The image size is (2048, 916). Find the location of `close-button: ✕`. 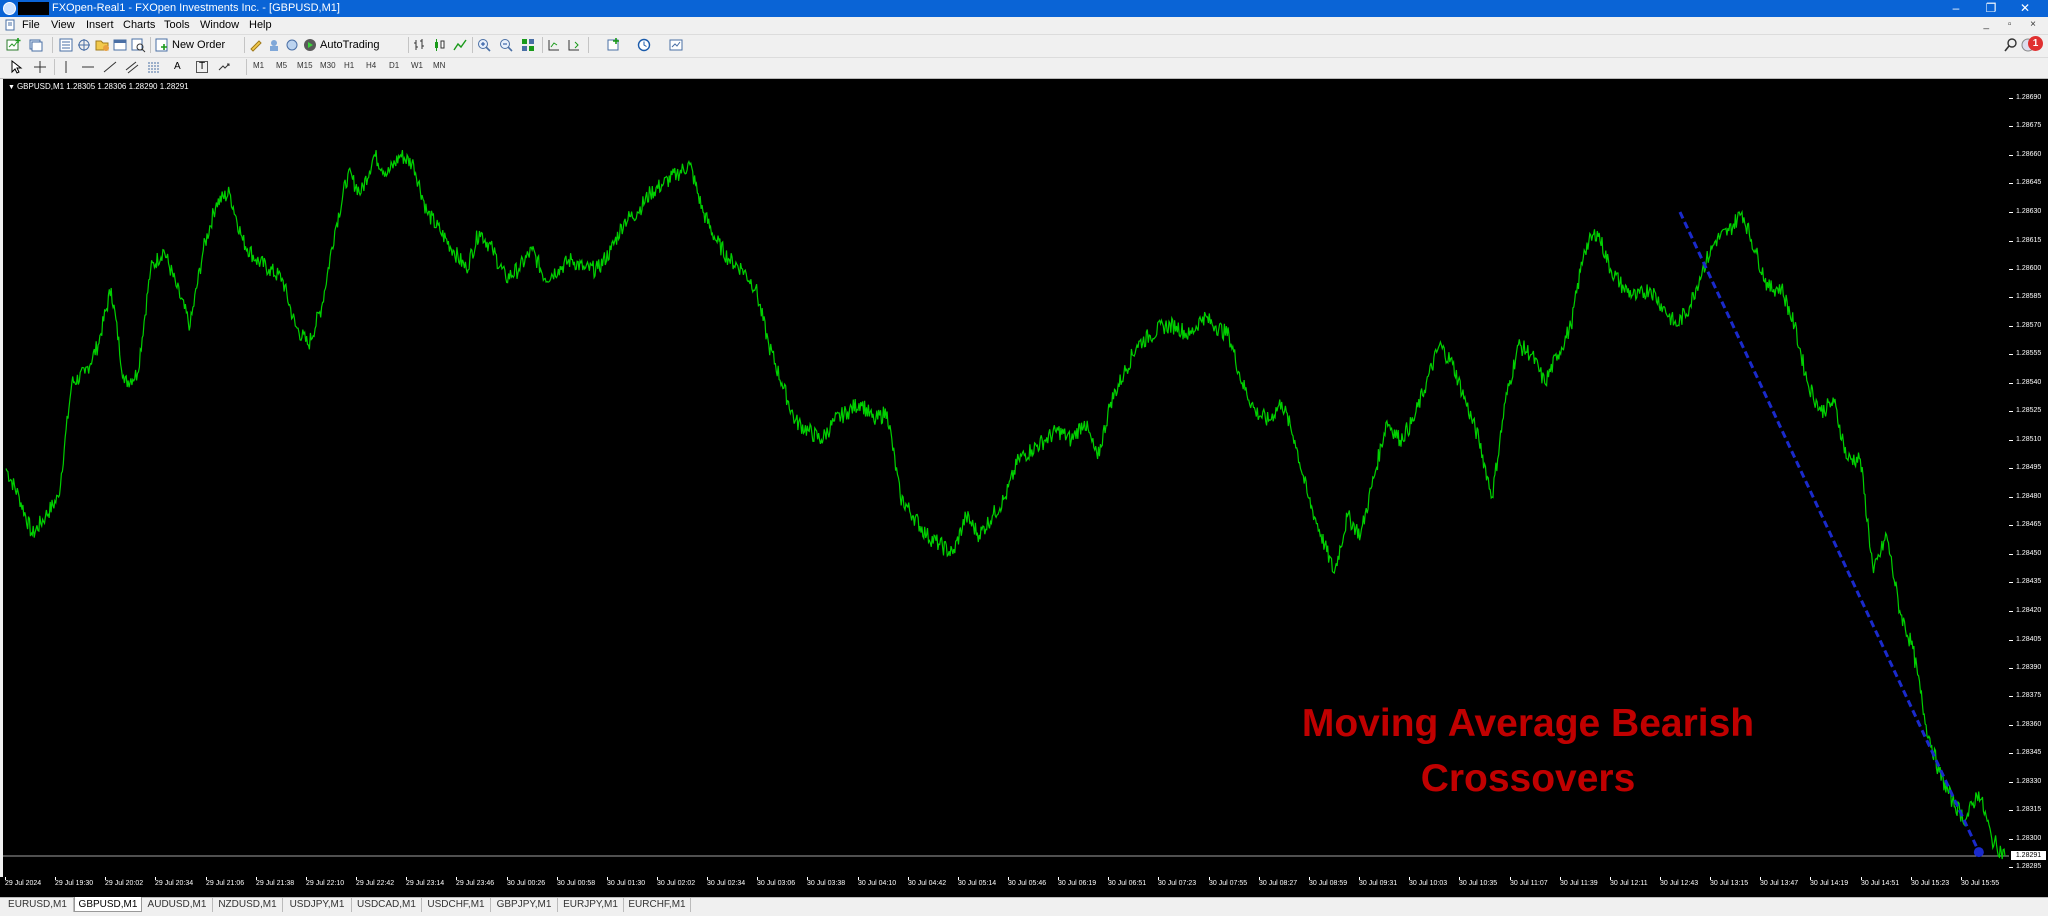

close-button: ✕ is located at coordinates (2025, 8).